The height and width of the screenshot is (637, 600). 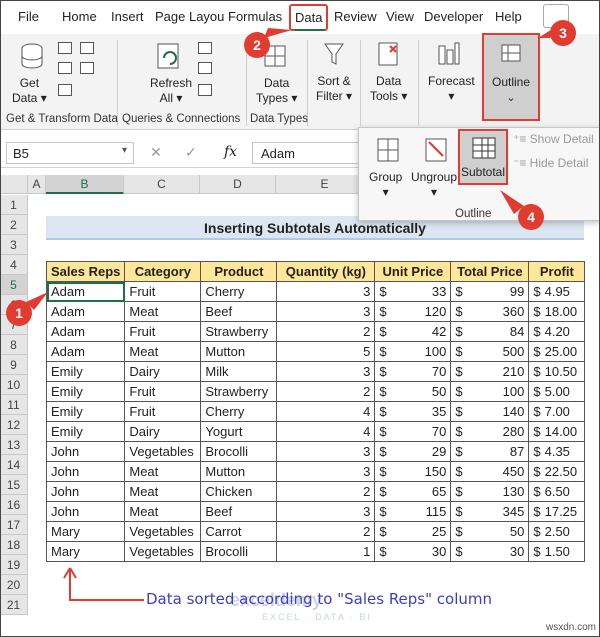 What do you see at coordinates (70, 153) in the screenshot?
I see `name-box: B5` at bounding box center [70, 153].